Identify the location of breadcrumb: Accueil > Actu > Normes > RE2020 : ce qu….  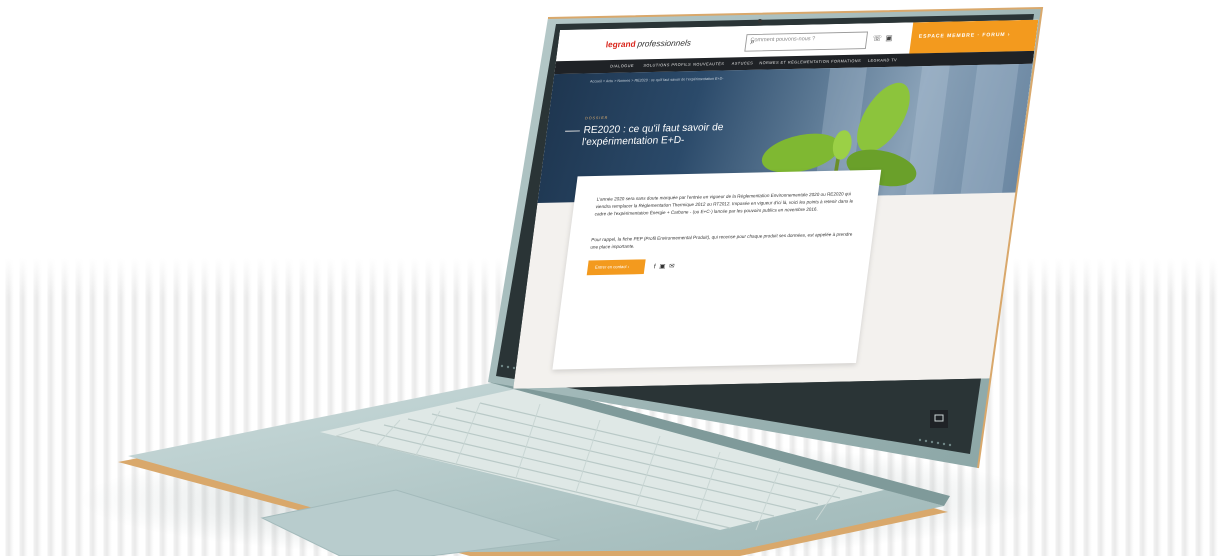
(657, 80).